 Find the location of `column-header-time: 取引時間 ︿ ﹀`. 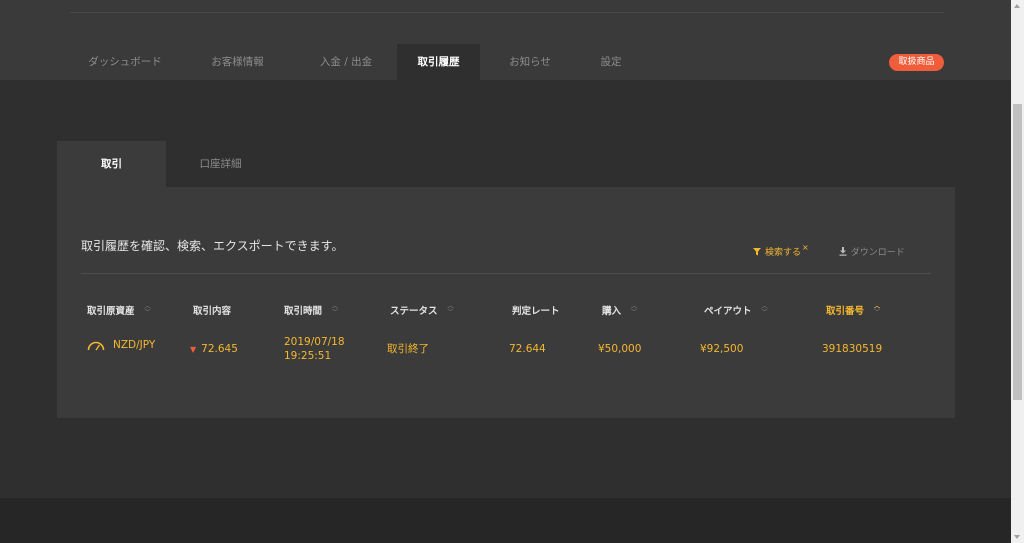

column-header-time: 取引時間 ︿ ﹀ is located at coordinates (311, 310).